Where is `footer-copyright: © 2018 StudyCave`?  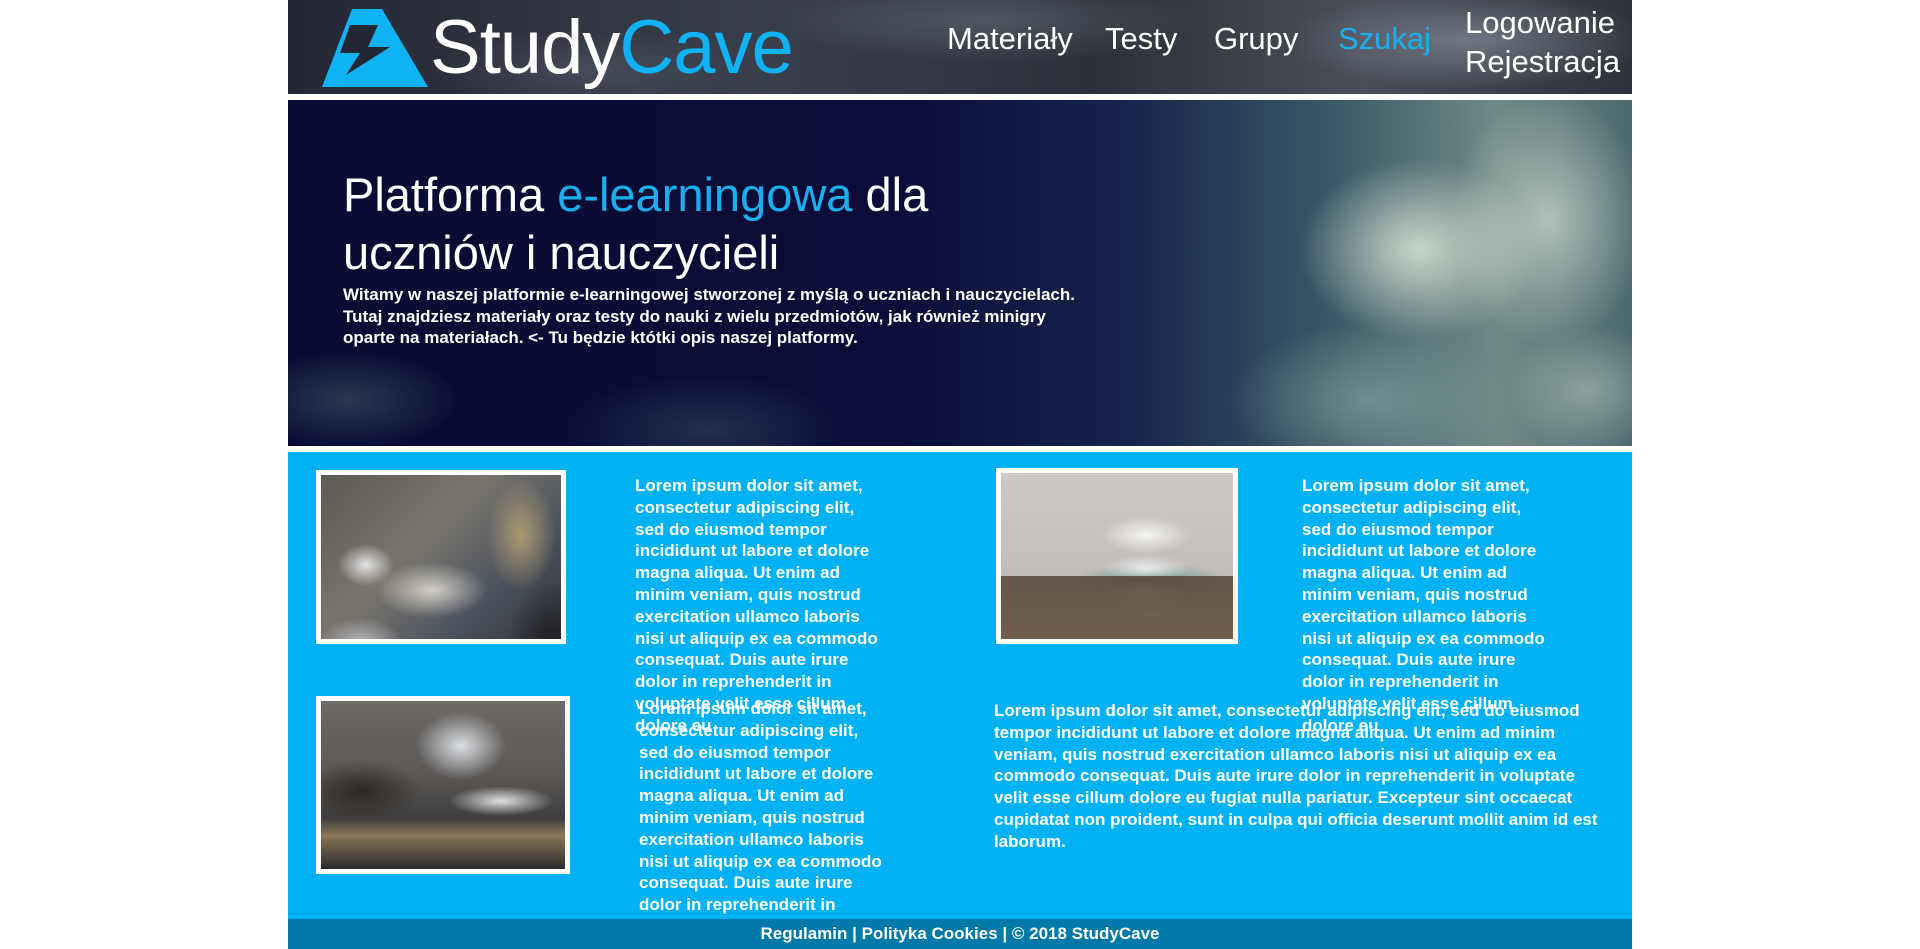 footer-copyright: © 2018 StudyCave is located at coordinates (1085, 933).